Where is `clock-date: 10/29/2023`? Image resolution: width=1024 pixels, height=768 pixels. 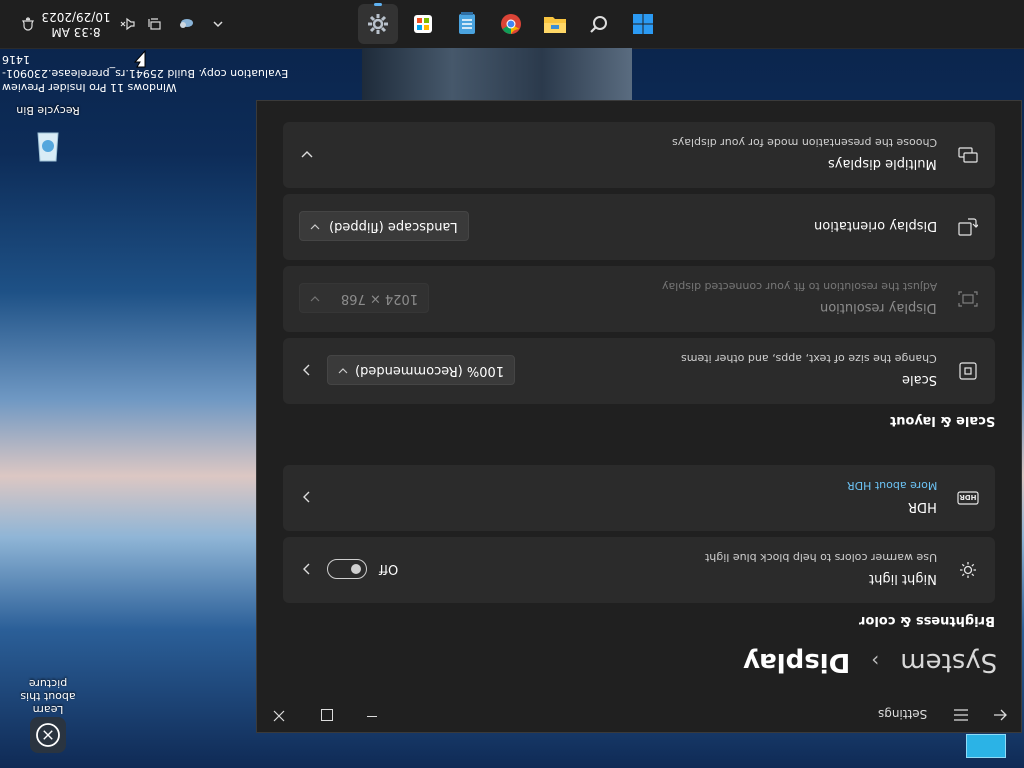 clock-date: 10/29/2023 is located at coordinates (76, 17).